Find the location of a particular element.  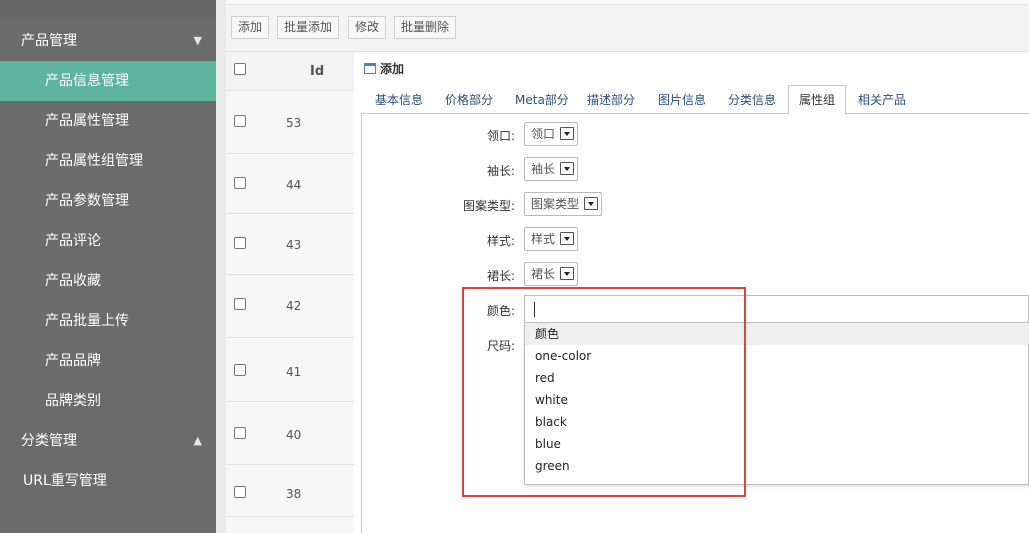

bulk-delete-button: 批量删除 is located at coordinates (425, 27).